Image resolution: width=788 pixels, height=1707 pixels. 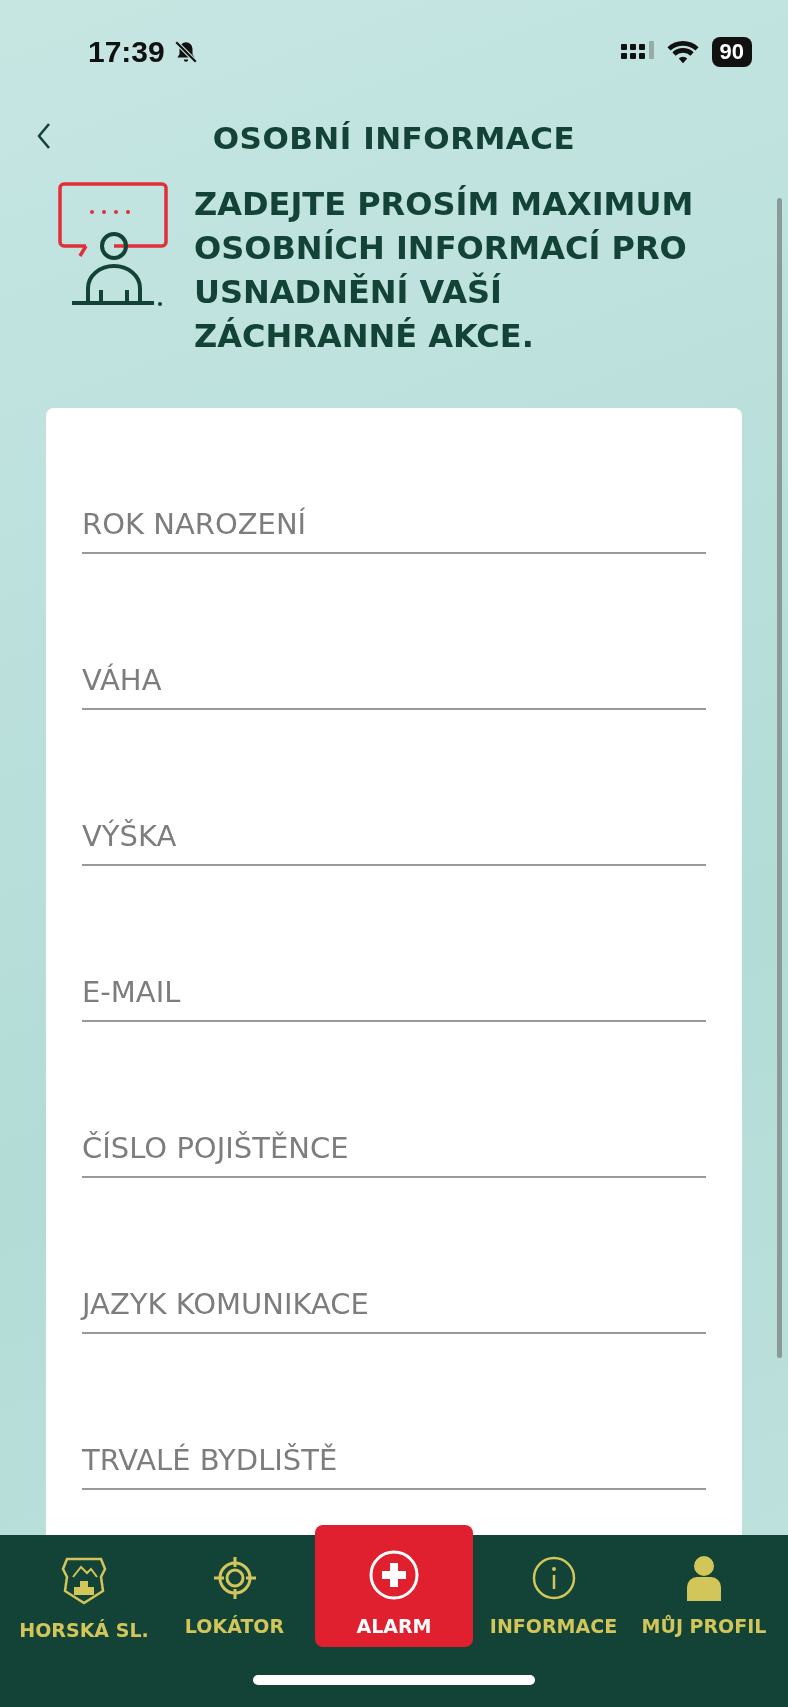 I want to click on crosshair-icon, so click(x=234, y=1578).